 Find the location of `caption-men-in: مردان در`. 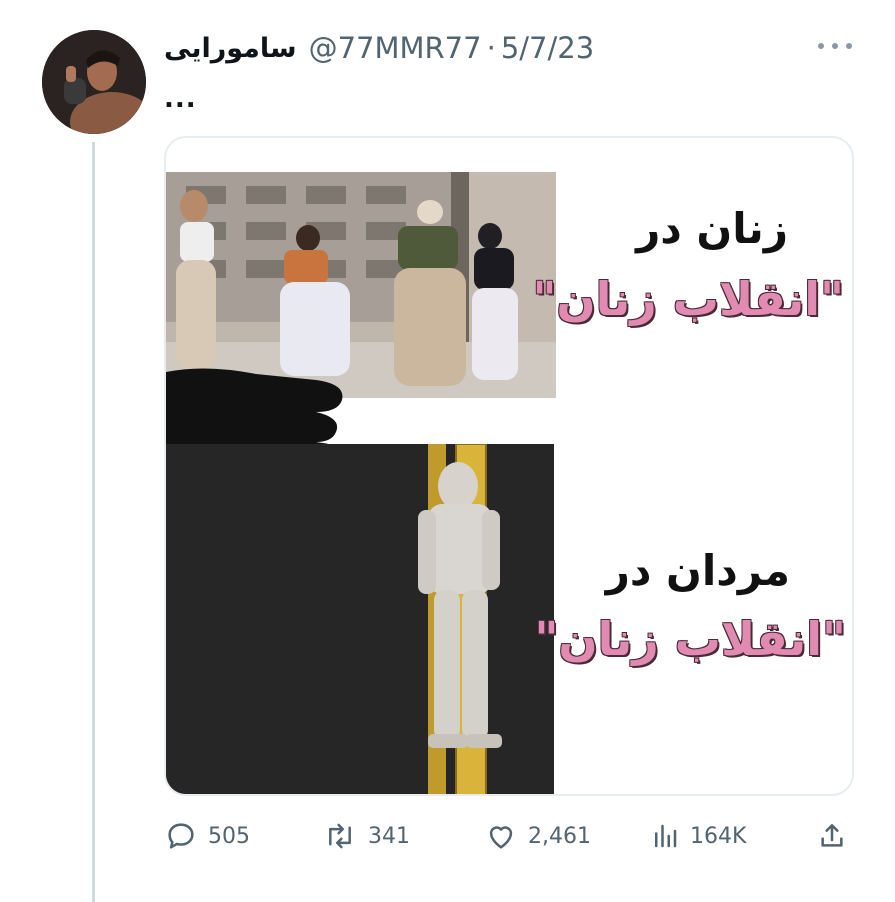

caption-men-in: مردان در is located at coordinates (697, 570).